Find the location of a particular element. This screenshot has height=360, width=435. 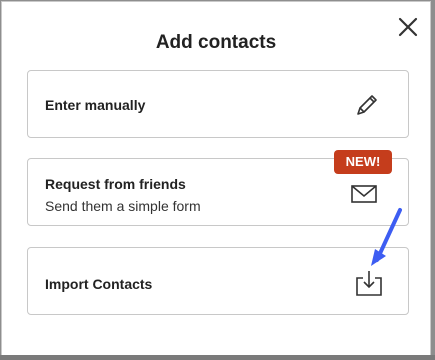

close-button is located at coordinates (408, 27).